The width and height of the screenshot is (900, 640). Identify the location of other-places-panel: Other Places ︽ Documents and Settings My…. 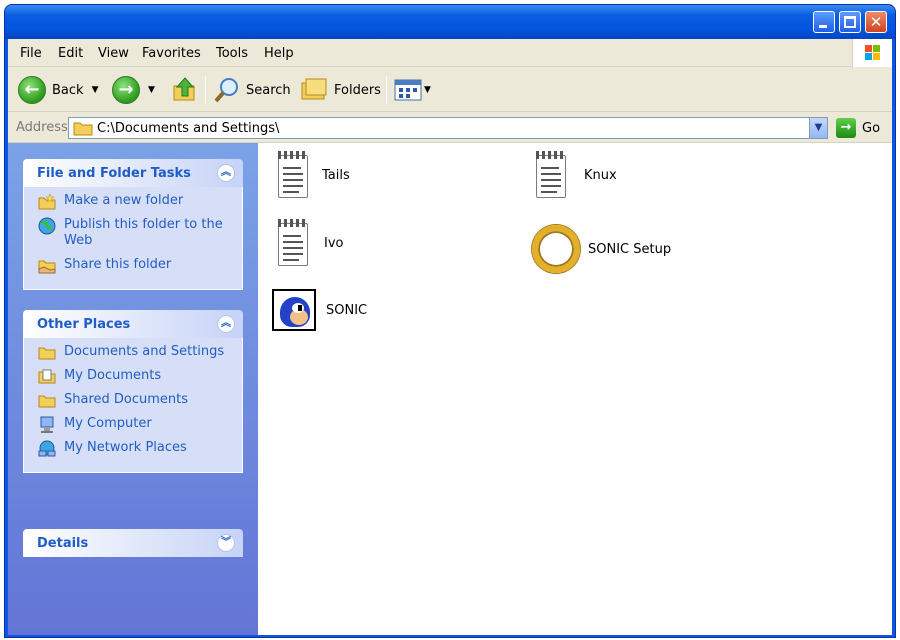
(133, 391).